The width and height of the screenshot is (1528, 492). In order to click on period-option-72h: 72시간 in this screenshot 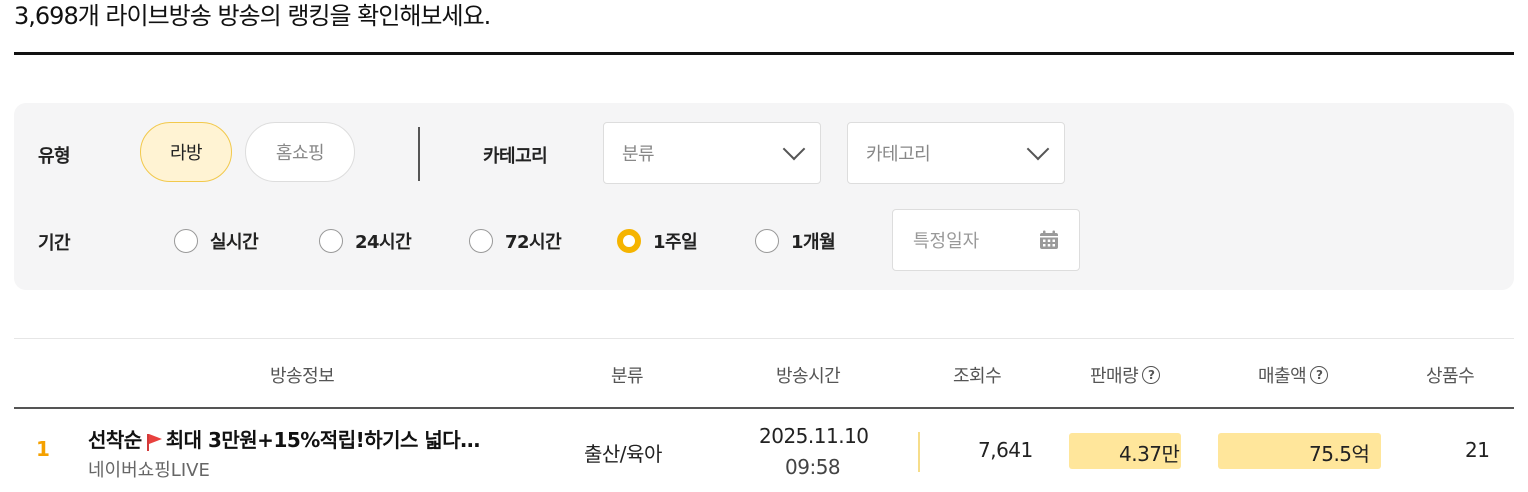, I will do `click(515, 241)`.